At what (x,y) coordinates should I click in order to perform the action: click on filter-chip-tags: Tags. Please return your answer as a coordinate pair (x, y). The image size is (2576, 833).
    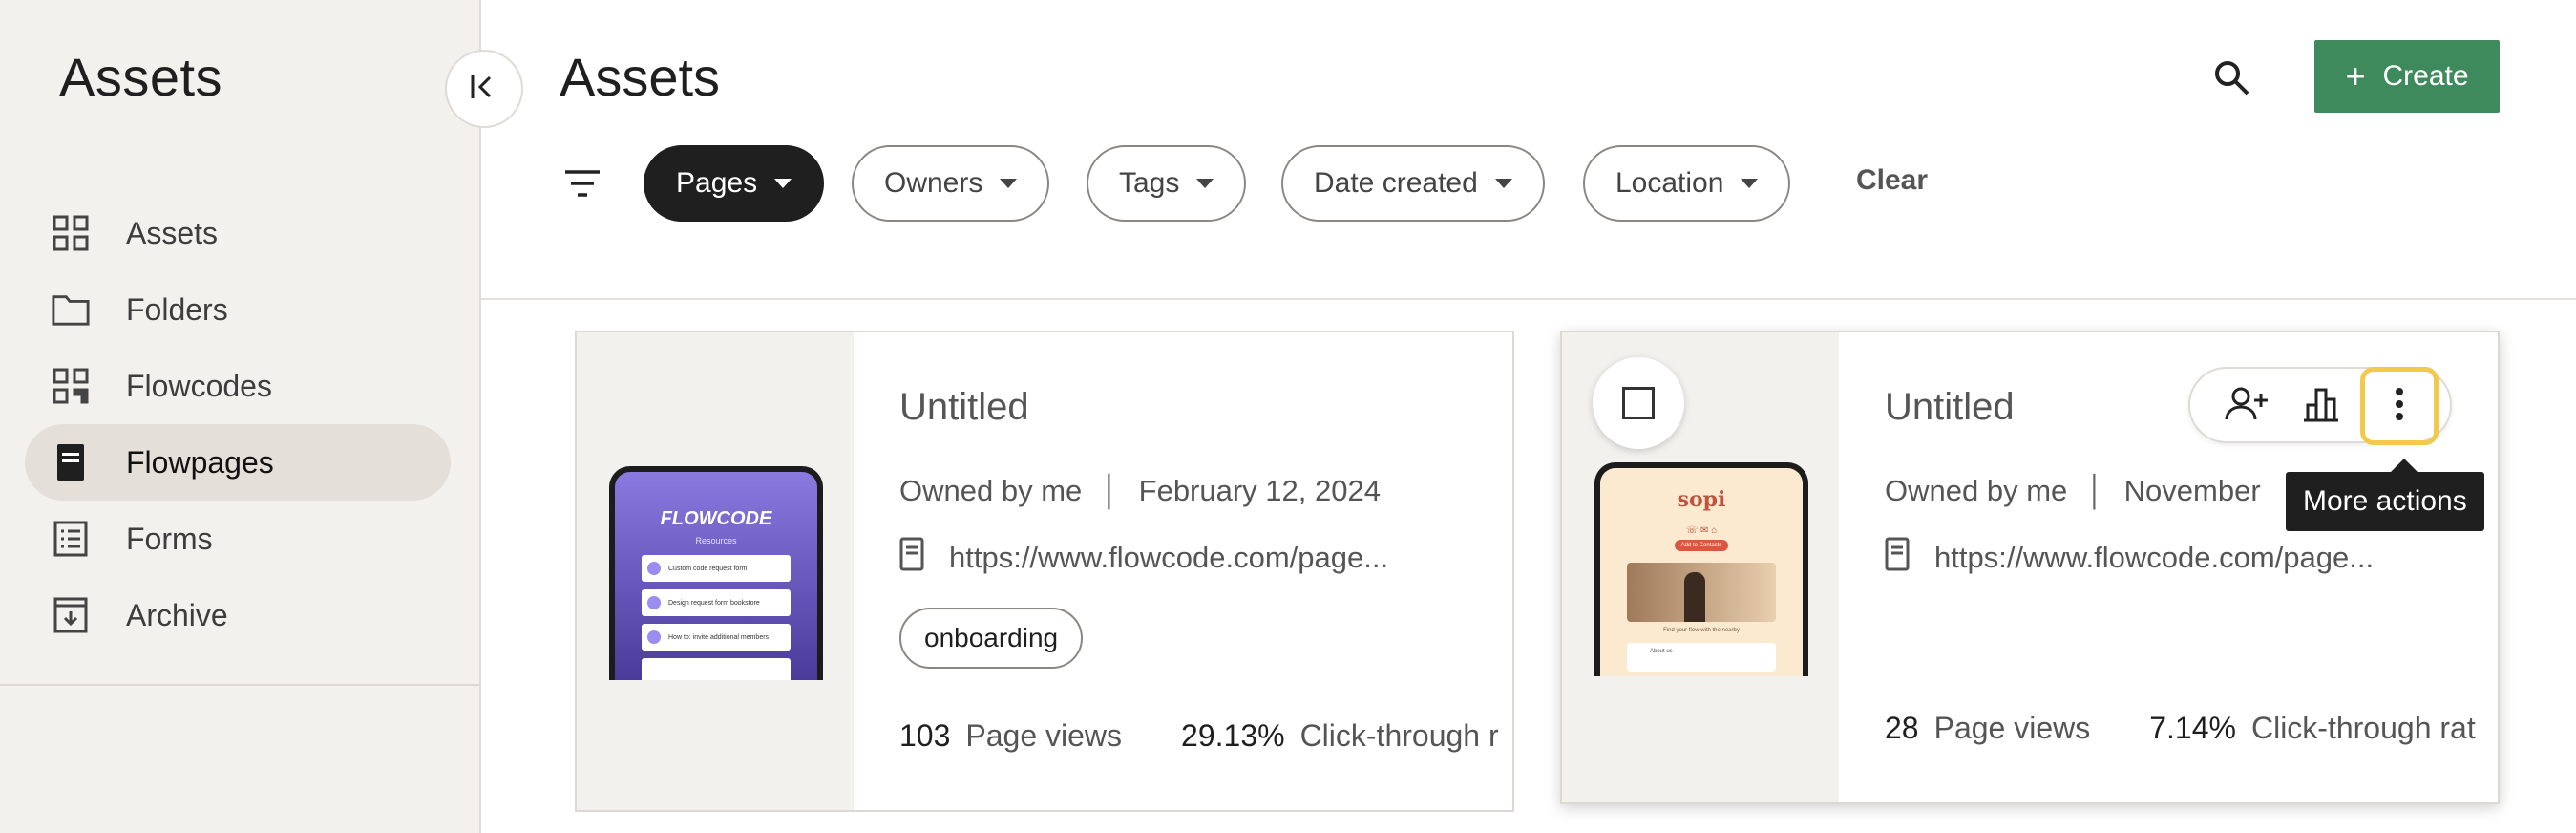
    Looking at the image, I should click on (1167, 183).